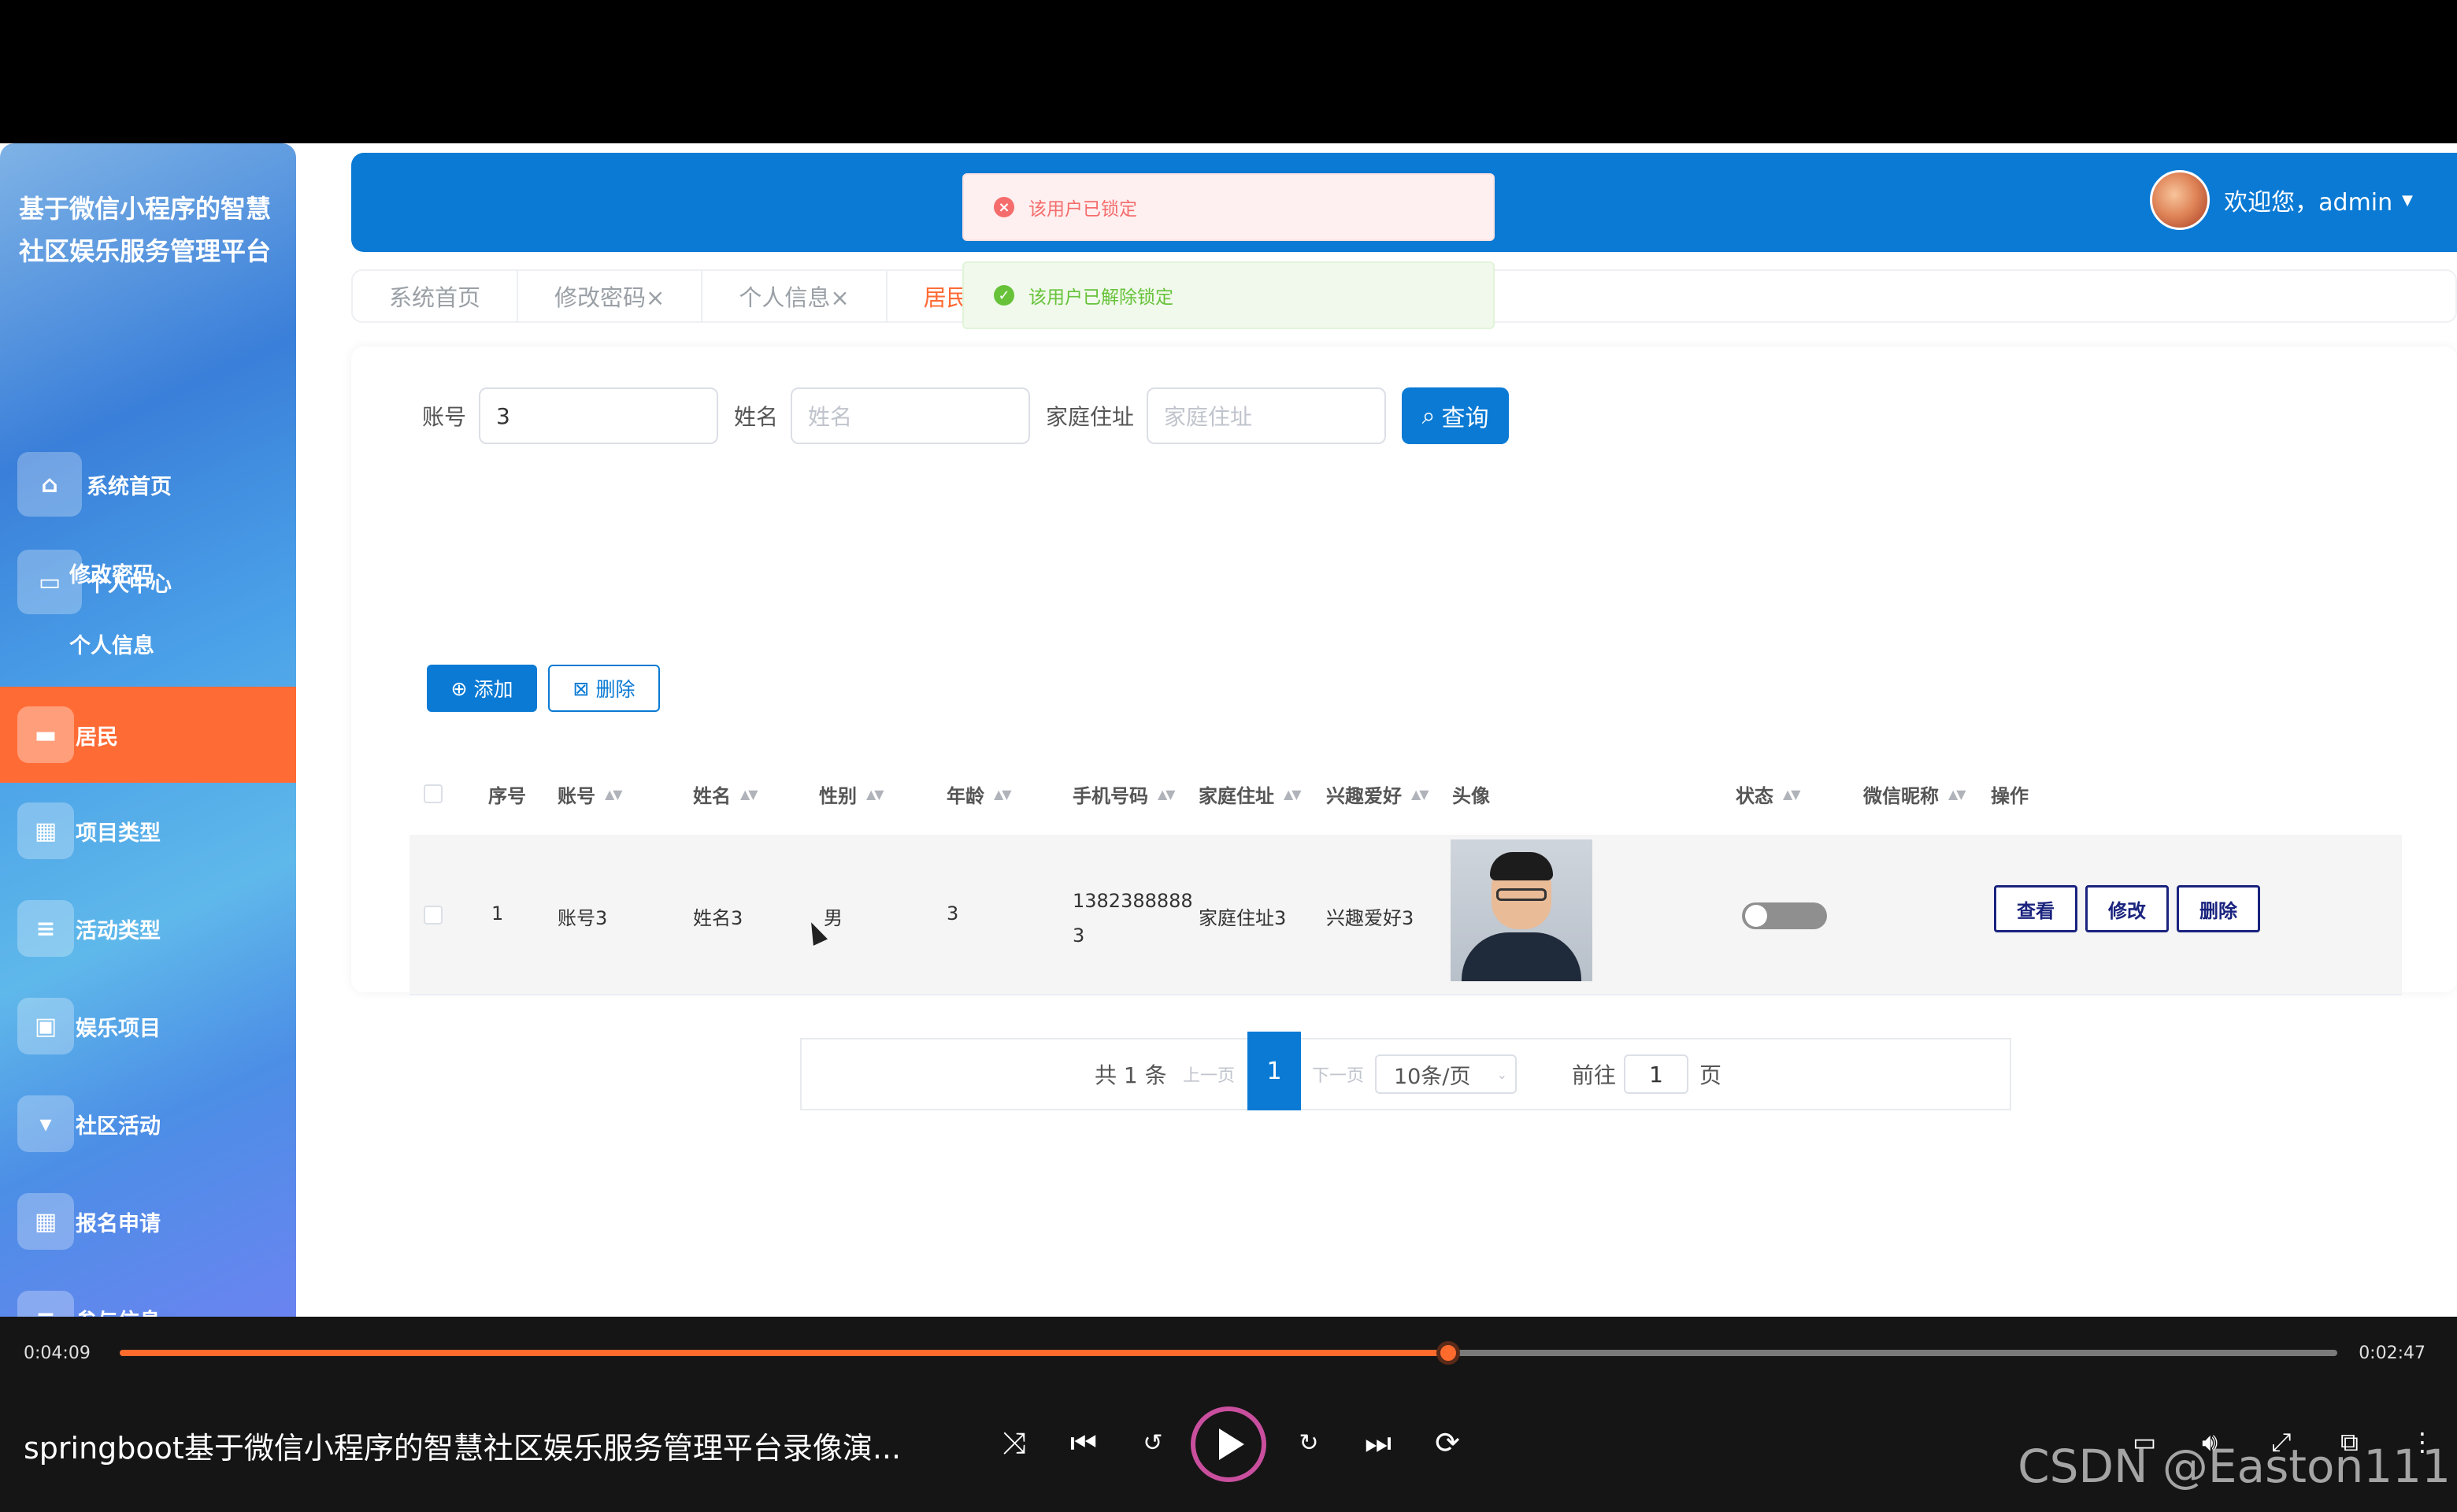 This screenshot has height=1512, width=2457. I want to click on account-input: 3, so click(599, 415).